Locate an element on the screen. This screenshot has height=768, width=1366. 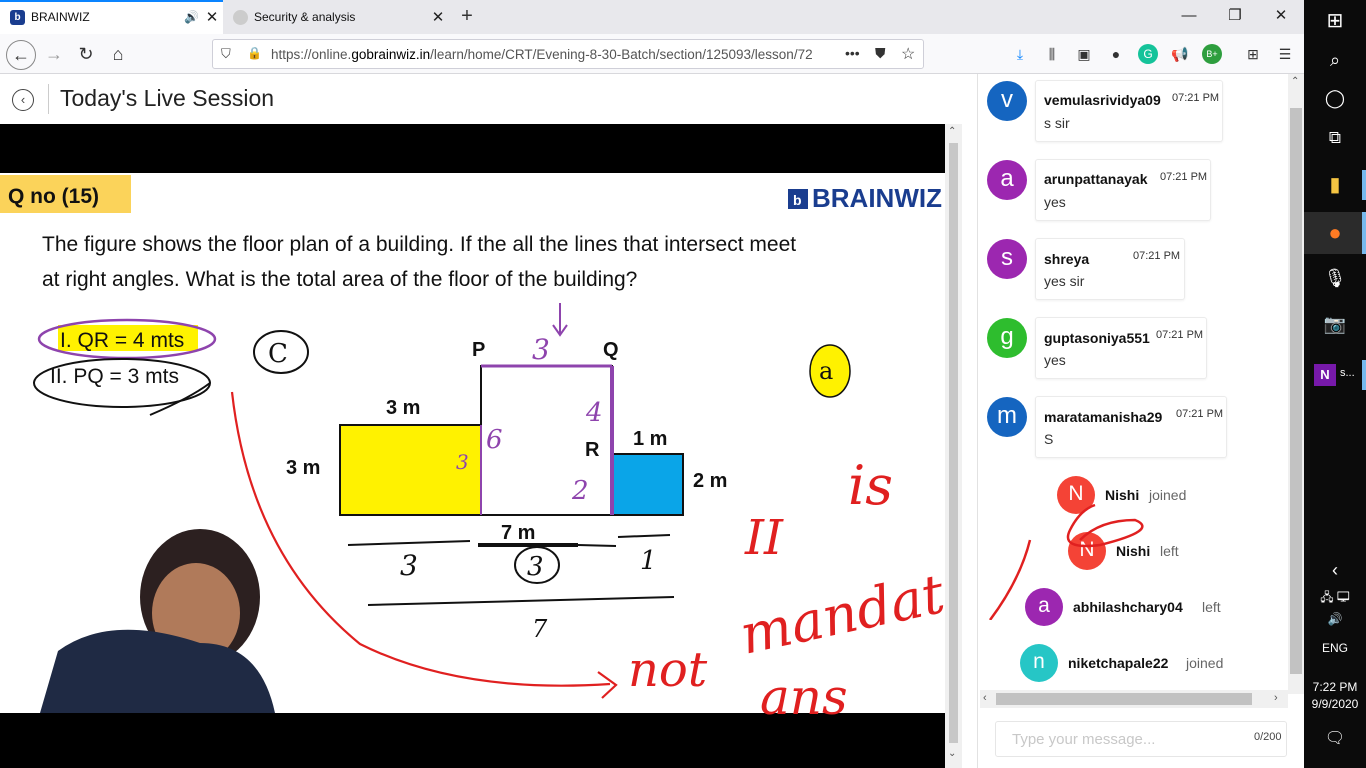
chat-message: arunpattanayak 07:21 PM yes is located at coordinates (1123, 190).